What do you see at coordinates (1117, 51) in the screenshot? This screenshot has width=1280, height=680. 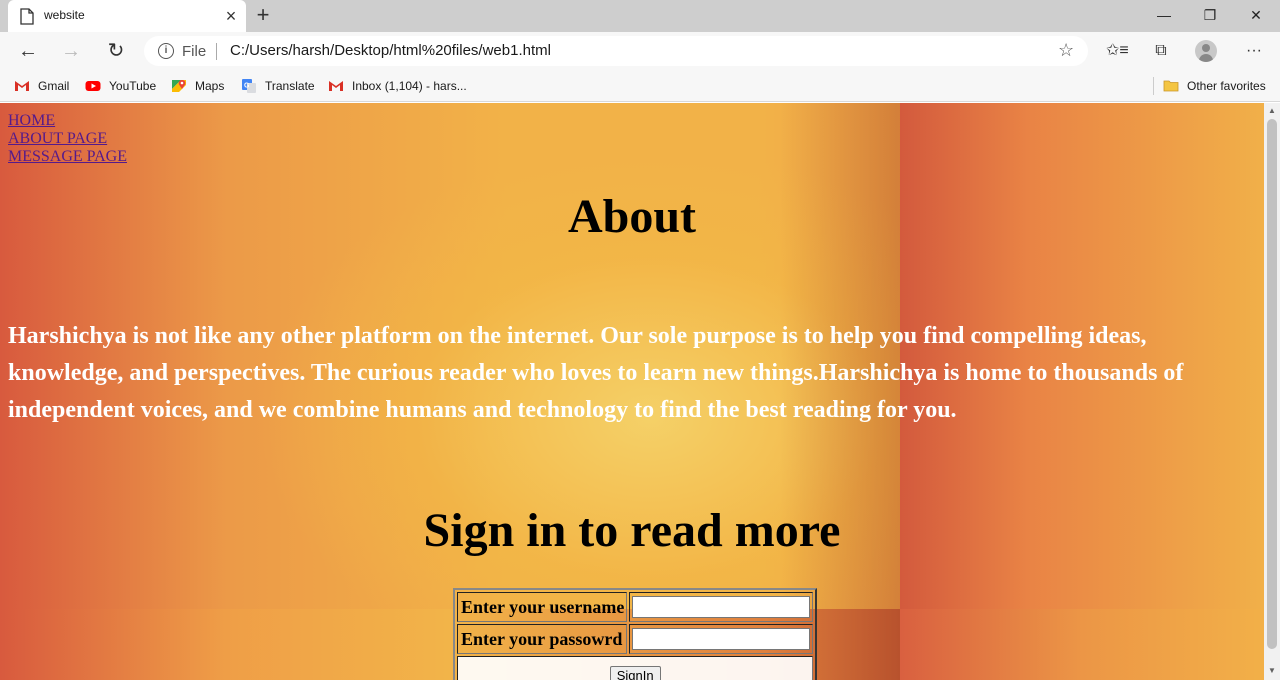 I see `favorites-icon: ✩≡` at bounding box center [1117, 51].